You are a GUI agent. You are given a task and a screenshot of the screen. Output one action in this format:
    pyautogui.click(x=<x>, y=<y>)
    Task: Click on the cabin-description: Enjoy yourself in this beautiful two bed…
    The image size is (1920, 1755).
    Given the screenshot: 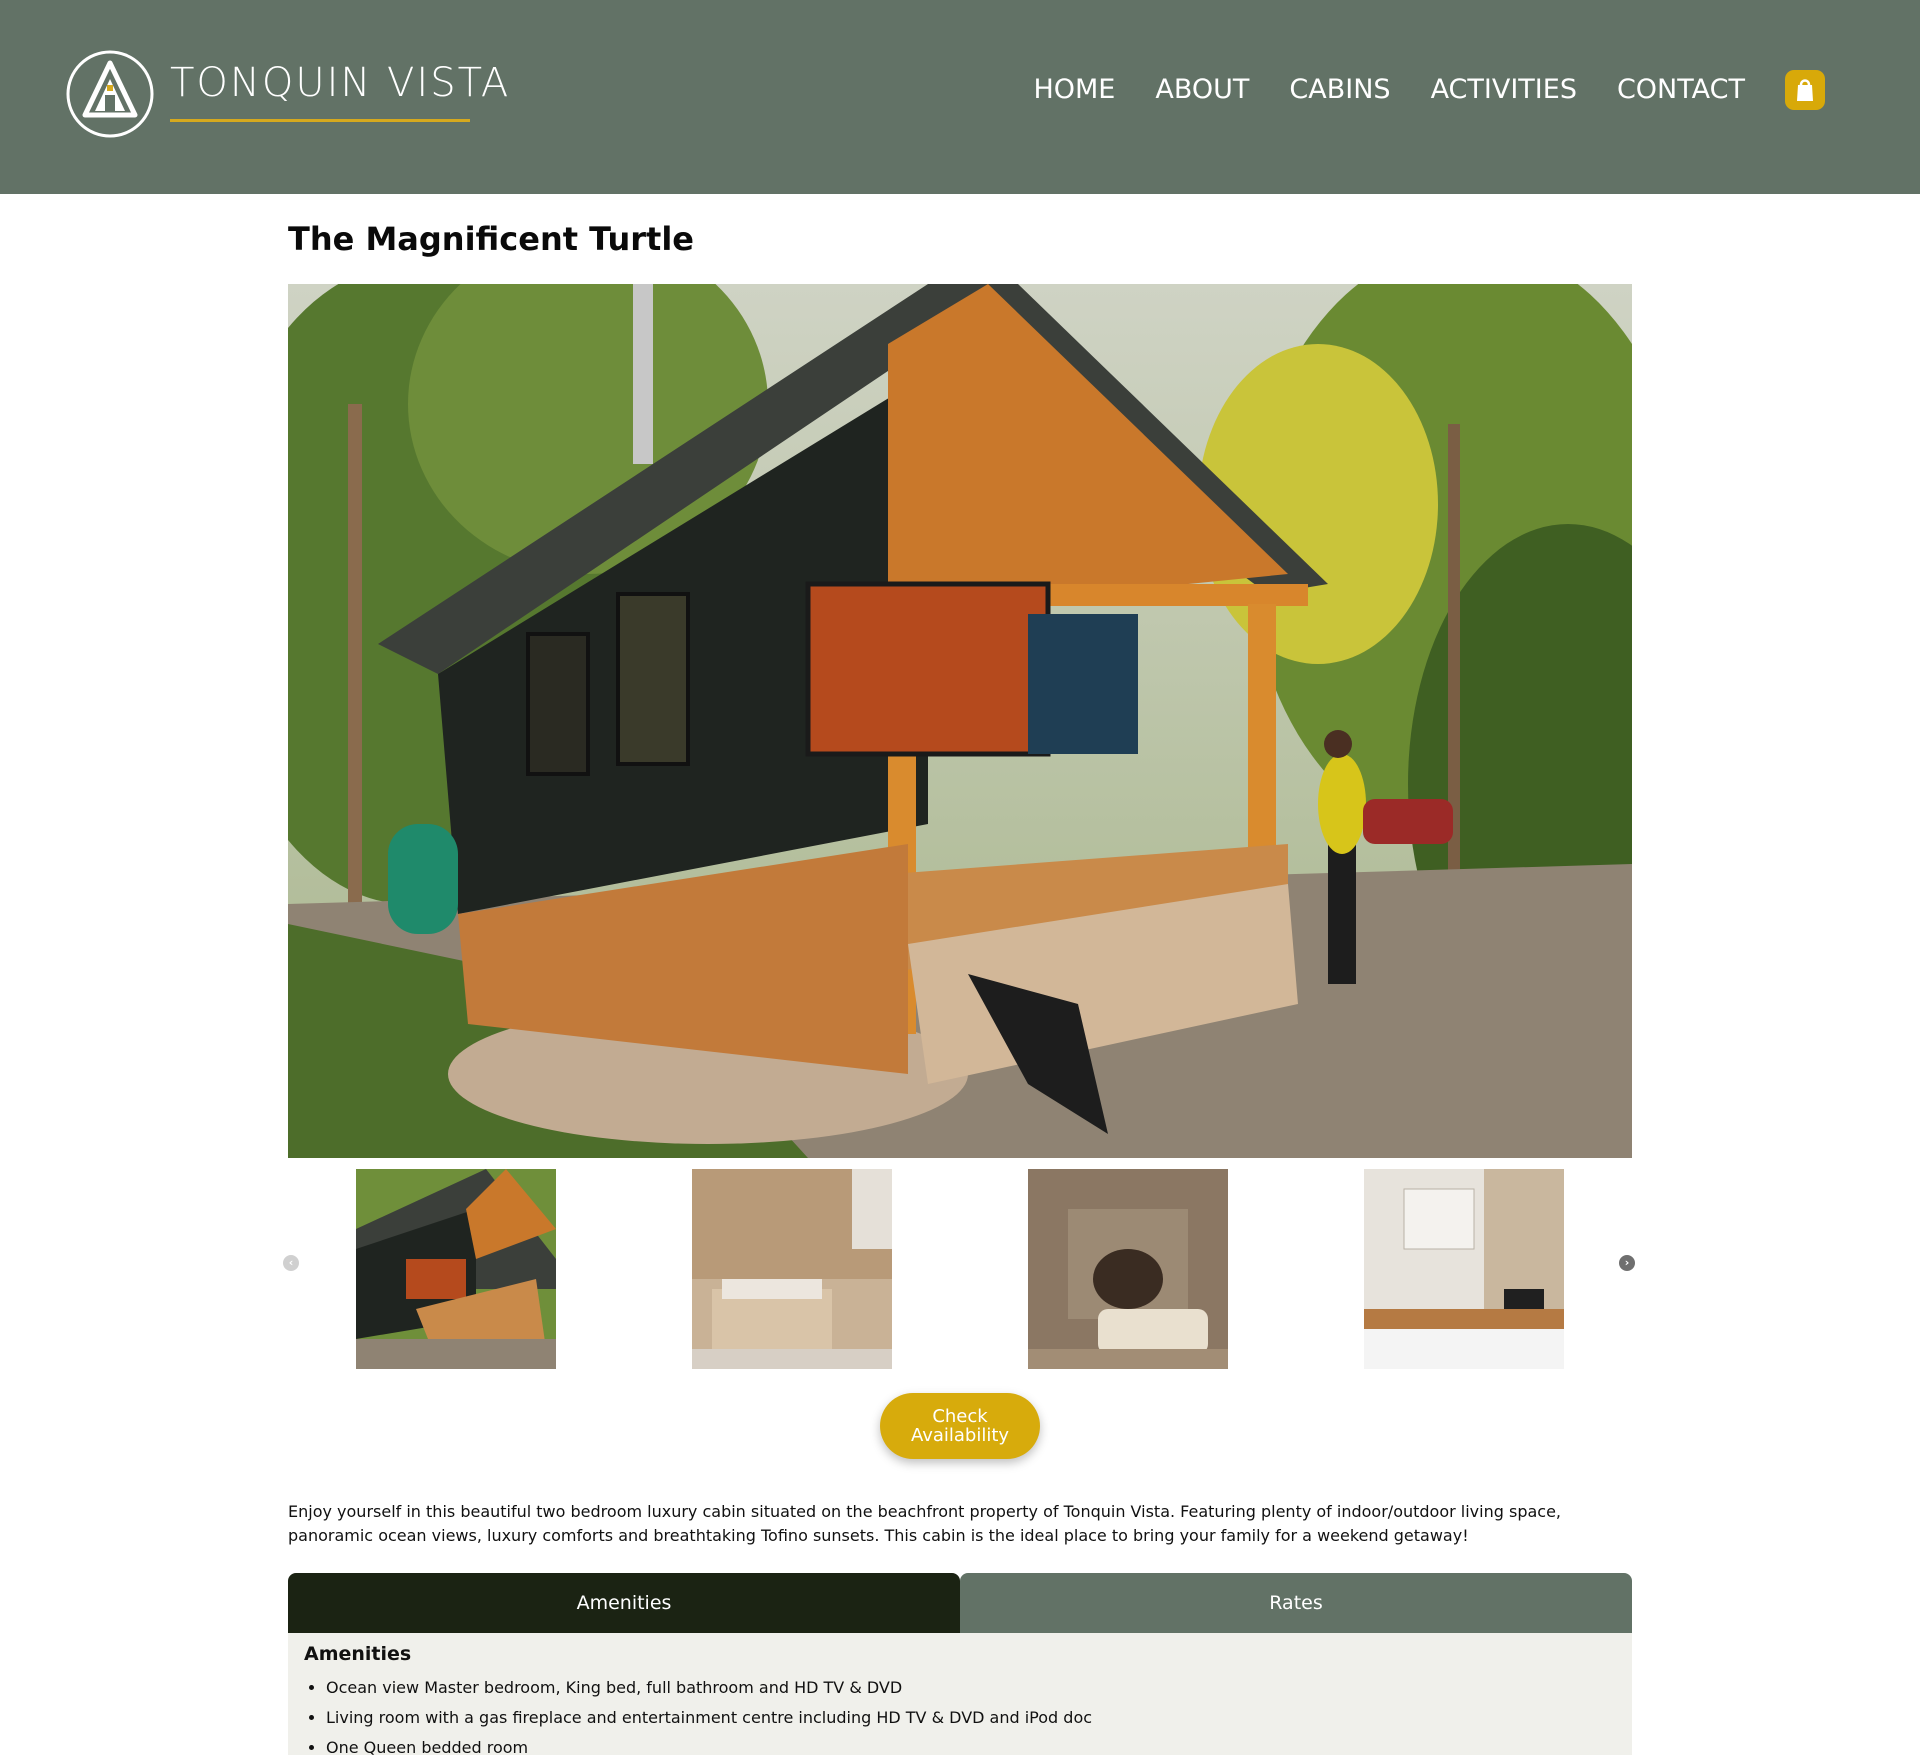 What is the action you would take?
    pyautogui.click(x=924, y=1523)
    